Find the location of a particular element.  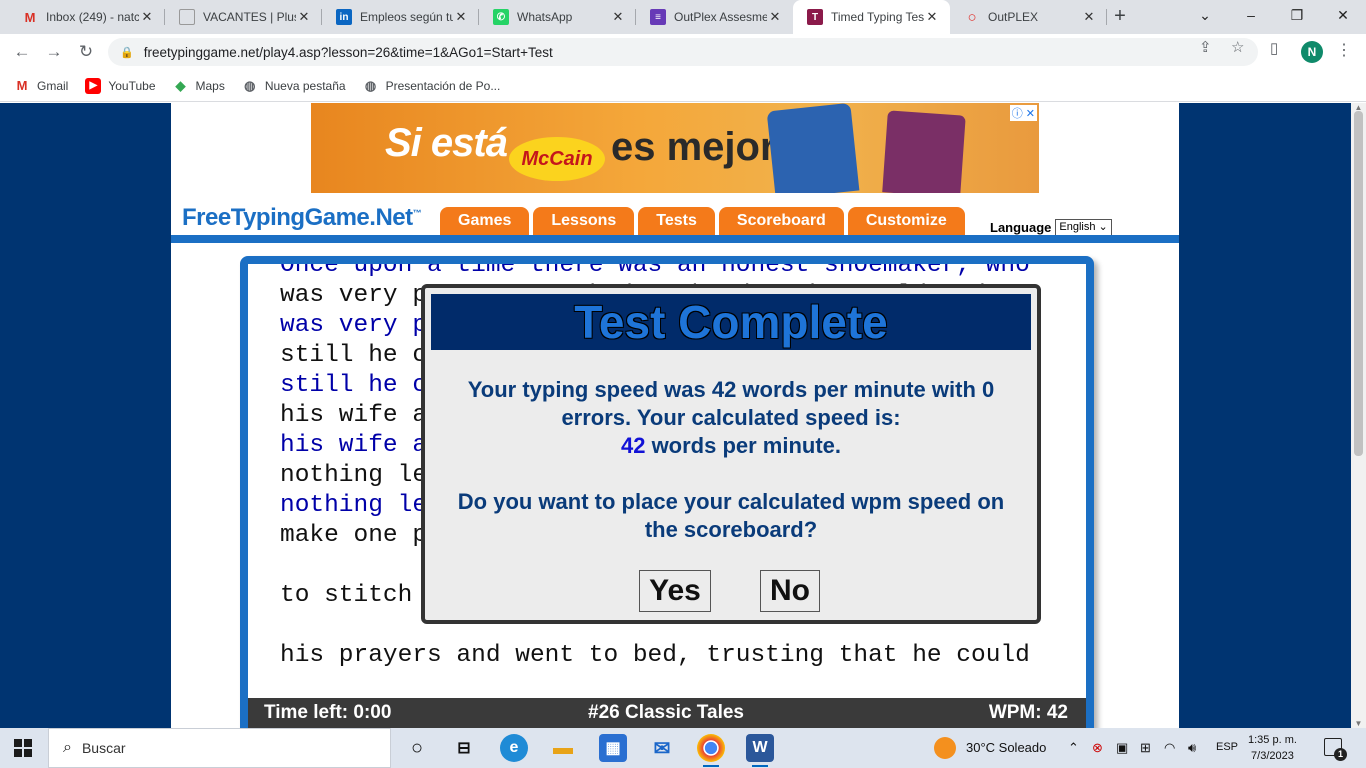

browser-tab: ✆ WhatsApp ✕ is located at coordinates (557, 17).